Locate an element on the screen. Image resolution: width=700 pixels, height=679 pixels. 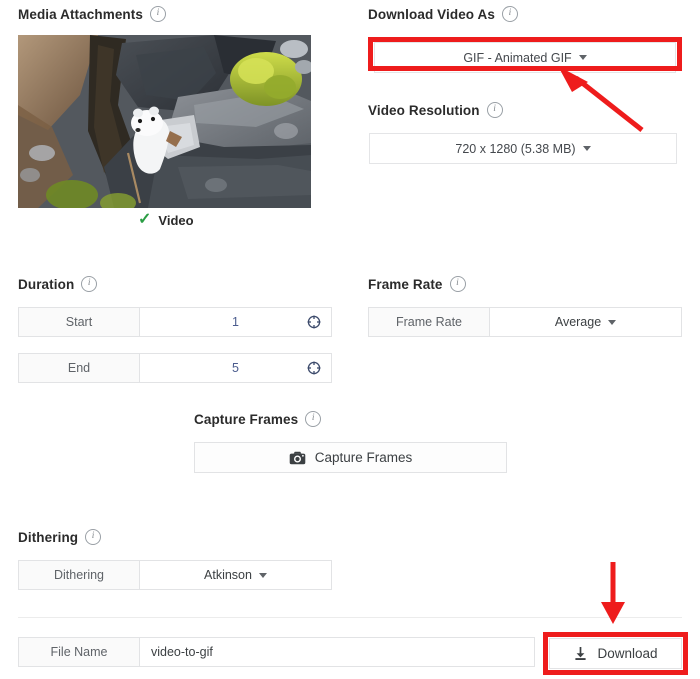
download-button-label: Download is located at coordinates (627, 653).